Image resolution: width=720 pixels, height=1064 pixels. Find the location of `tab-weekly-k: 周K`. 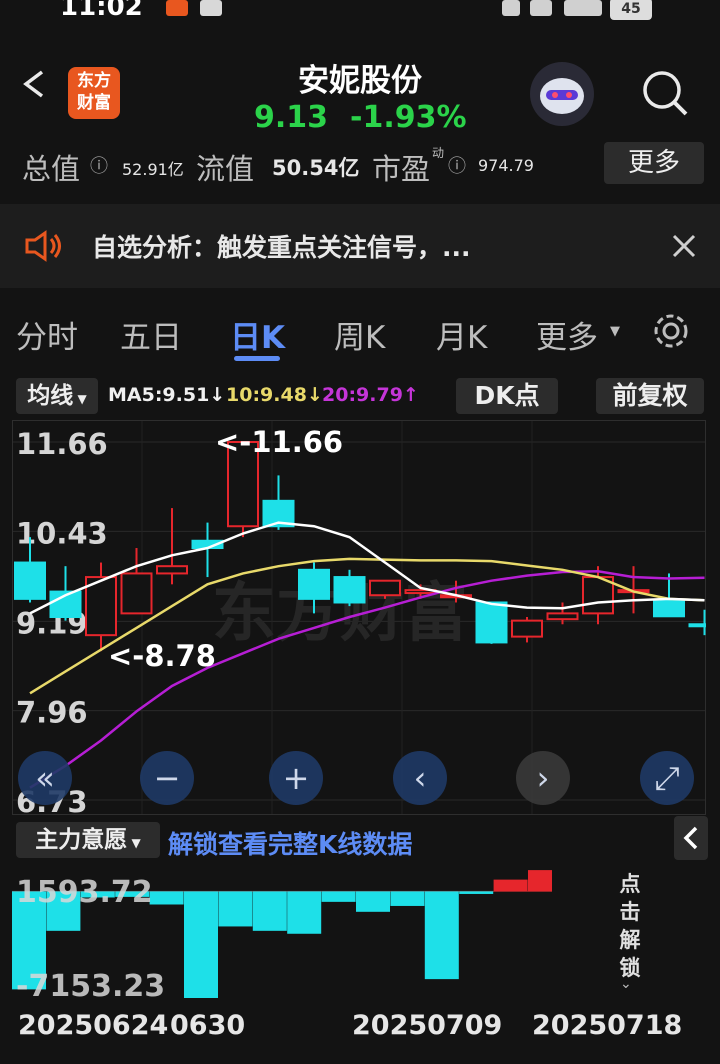

tab-weekly-k: 周K is located at coordinates (359, 334).